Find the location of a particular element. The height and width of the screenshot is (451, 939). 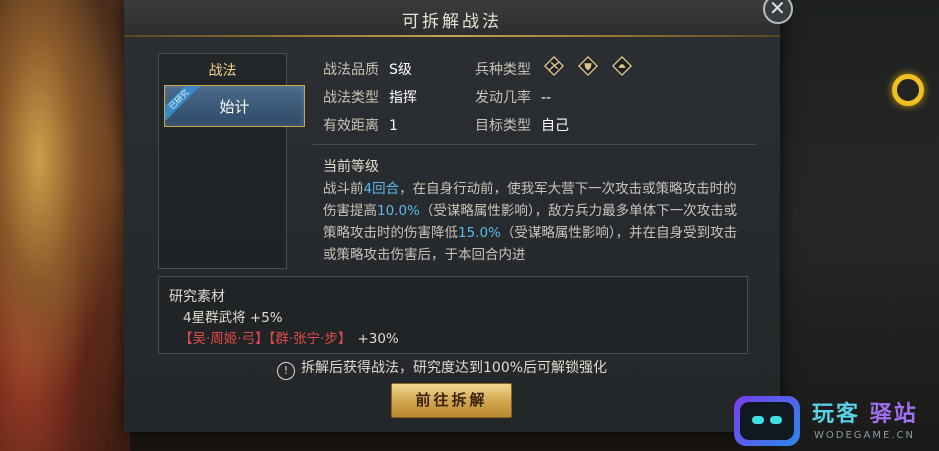

materials-line-specific: 【吴·周姬·弓】【群·张宁·步】 +30% is located at coordinates (289, 337).